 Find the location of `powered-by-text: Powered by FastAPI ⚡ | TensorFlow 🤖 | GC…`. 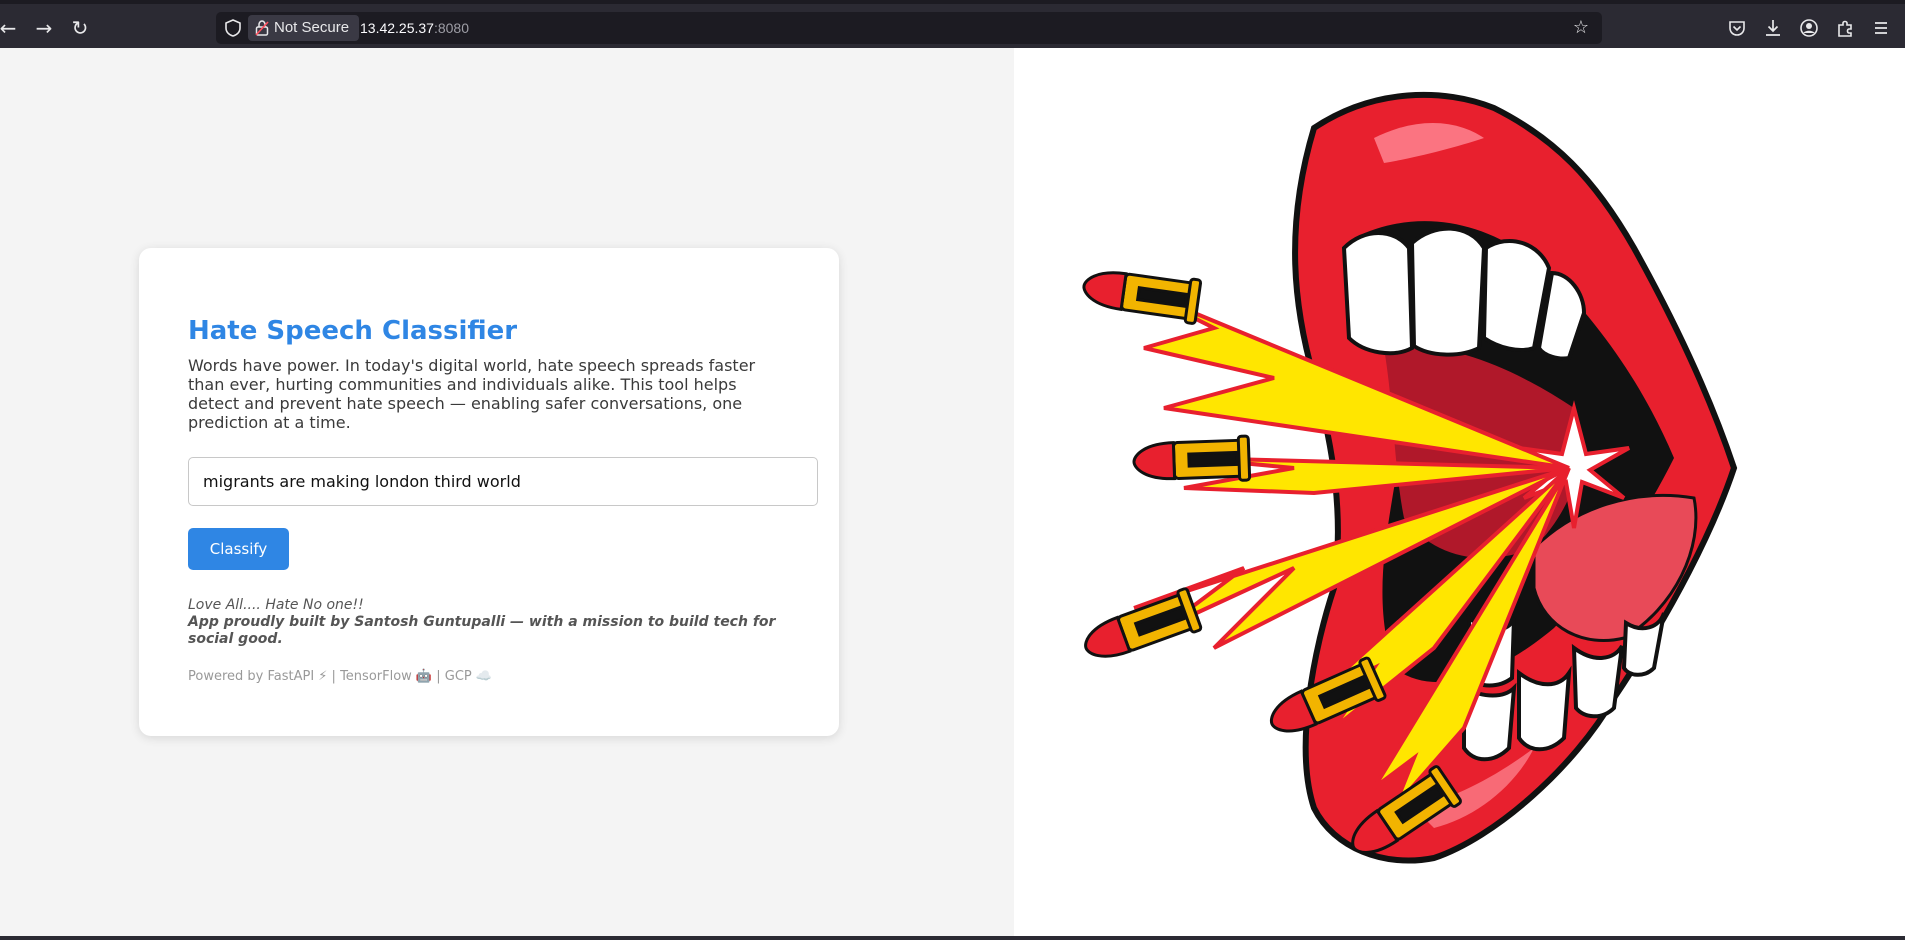

powered-by-text: Powered by FastAPI ⚡ | TensorFlow 🤖 | GC… is located at coordinates (340, 676).